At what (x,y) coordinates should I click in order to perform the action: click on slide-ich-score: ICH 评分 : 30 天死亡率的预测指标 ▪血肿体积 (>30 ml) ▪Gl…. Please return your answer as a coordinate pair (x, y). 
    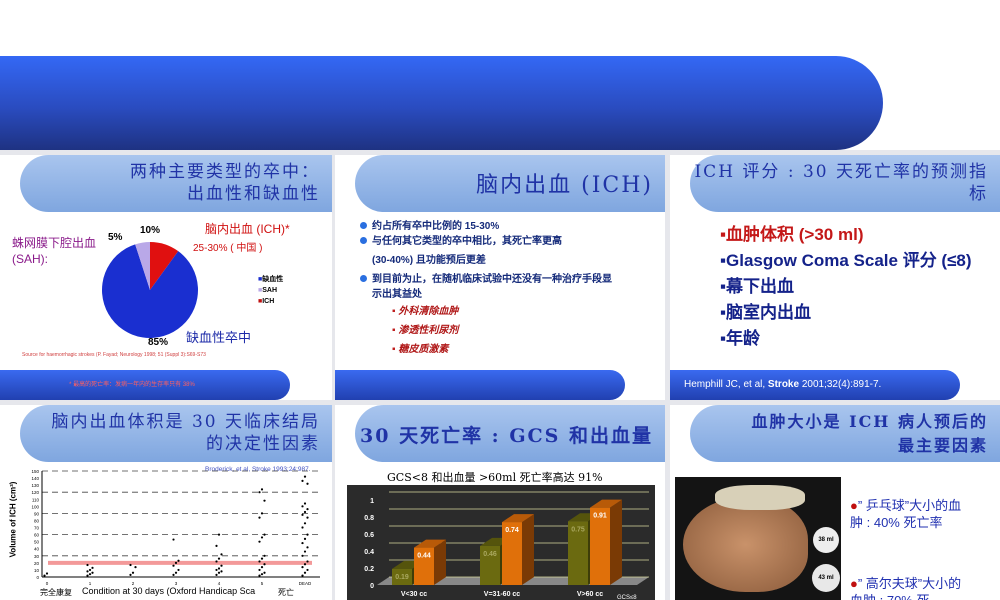
    Looking at the image, I should click on (835, 277).